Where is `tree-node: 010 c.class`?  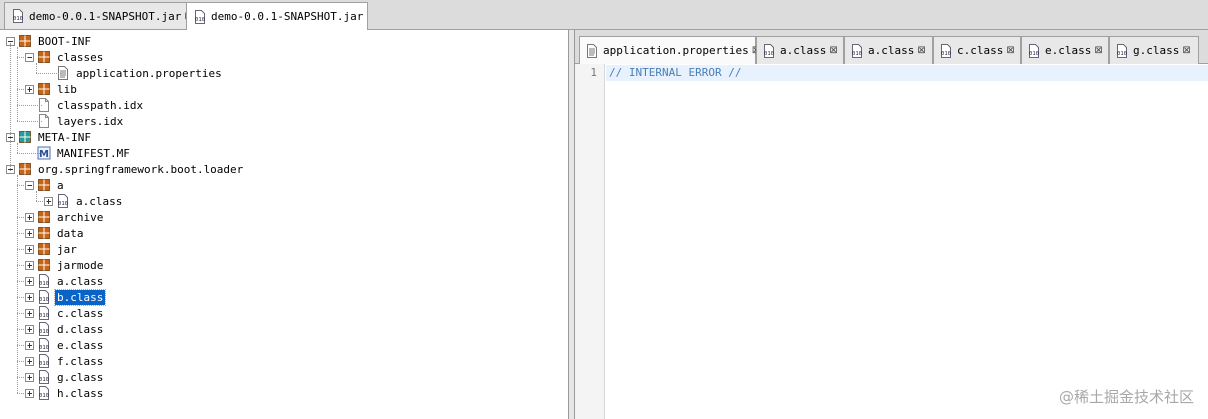 tree-node: 010 c.class is located at coordinates (65, 313).